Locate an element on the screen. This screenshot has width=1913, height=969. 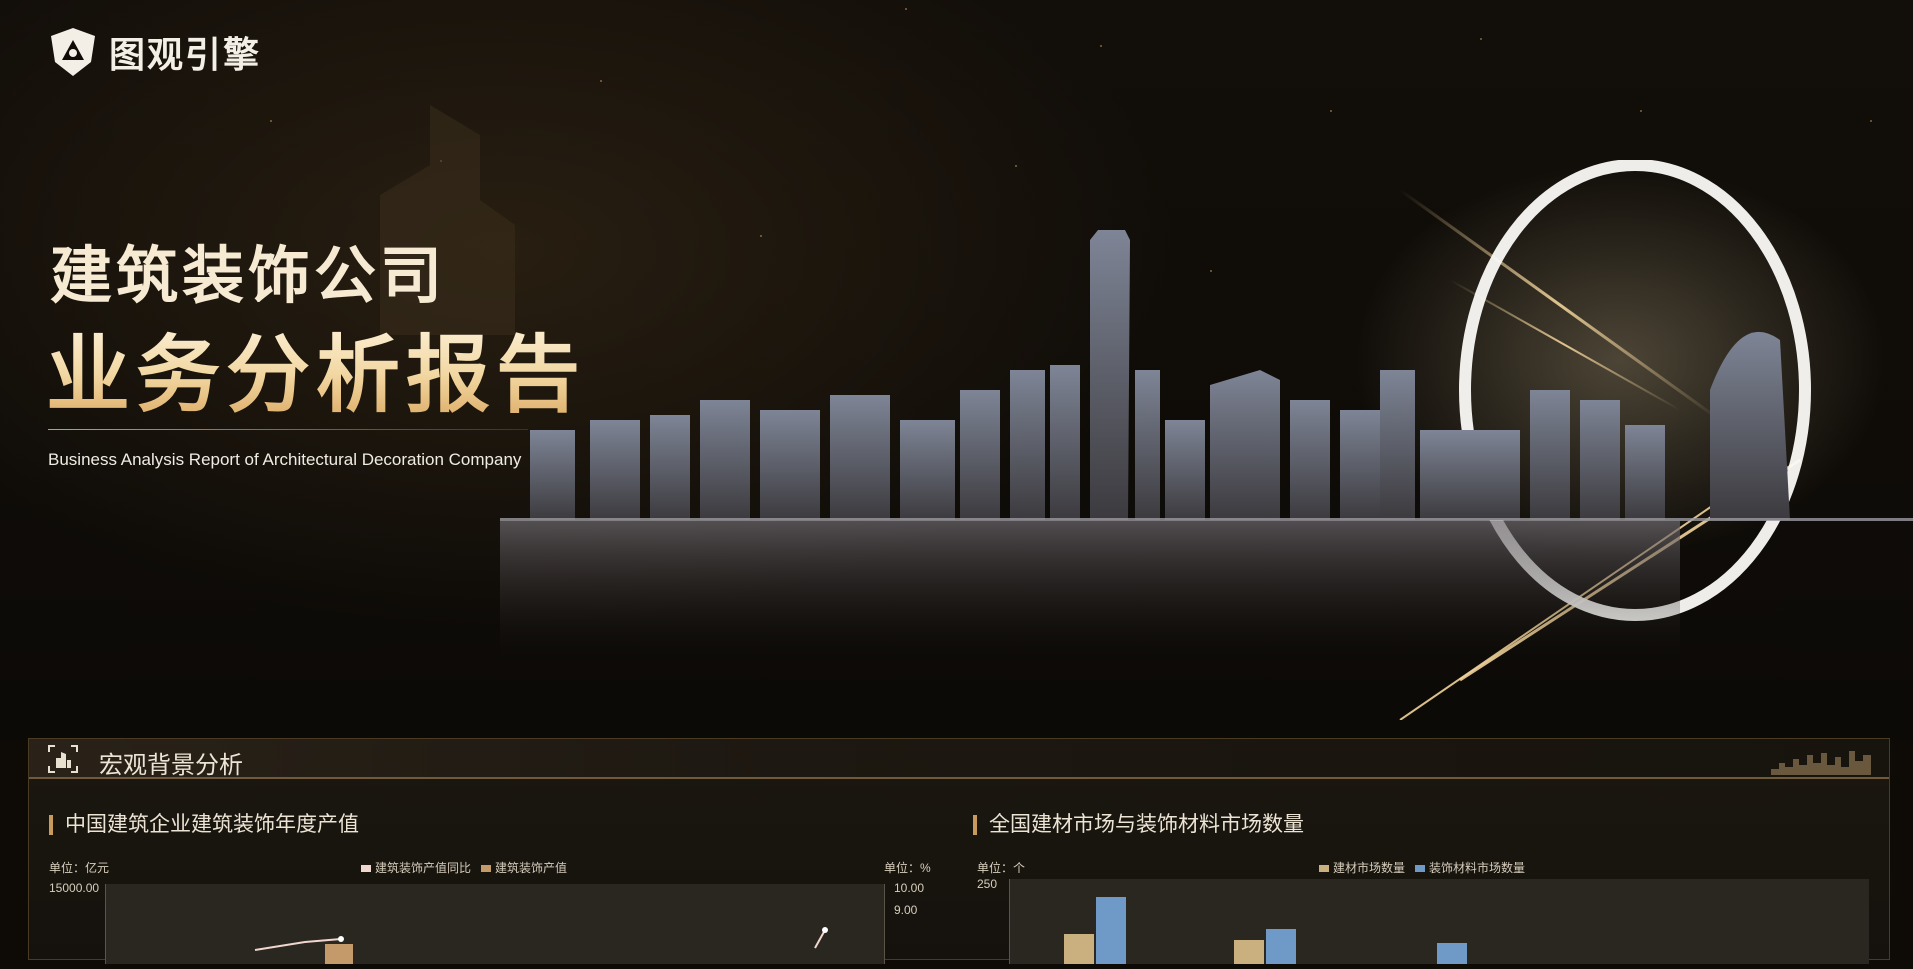
chart1-plot-area is located at coordinates (495, 924).